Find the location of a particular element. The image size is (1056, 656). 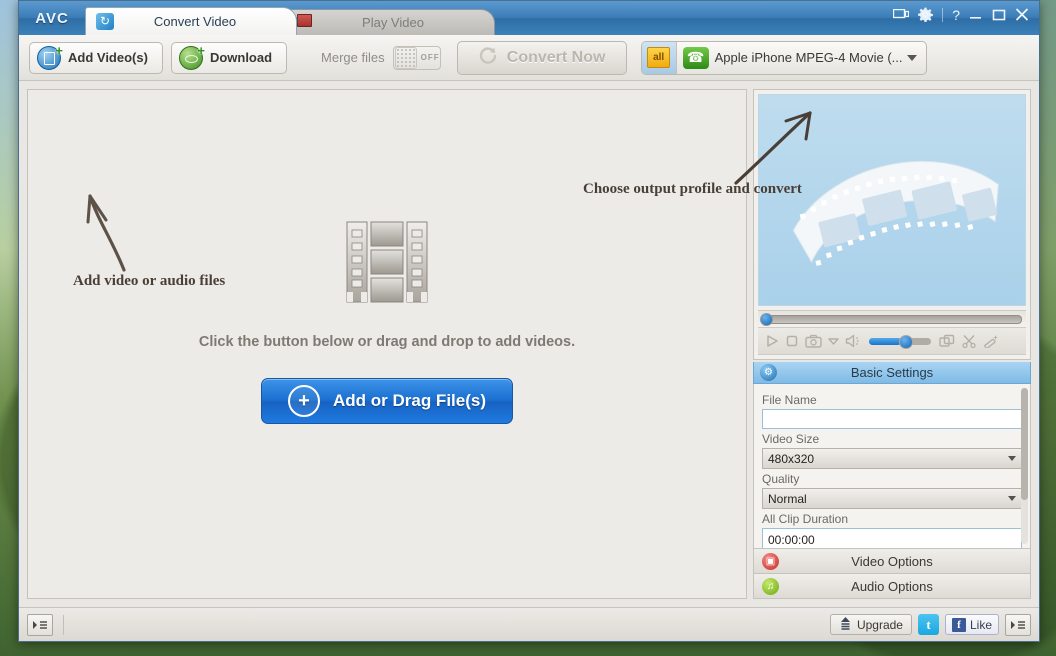

convert-now-button: Convert Now is located at coordinates (541, 57).